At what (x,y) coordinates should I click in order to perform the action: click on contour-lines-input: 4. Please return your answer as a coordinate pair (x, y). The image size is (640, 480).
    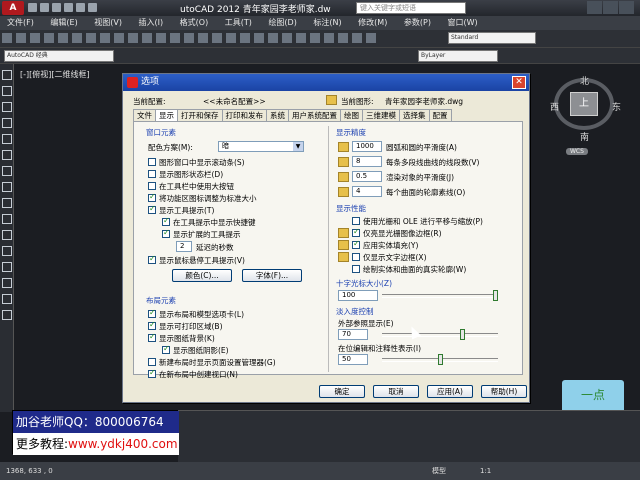
    Looking at the image, I should click on (367, 191).